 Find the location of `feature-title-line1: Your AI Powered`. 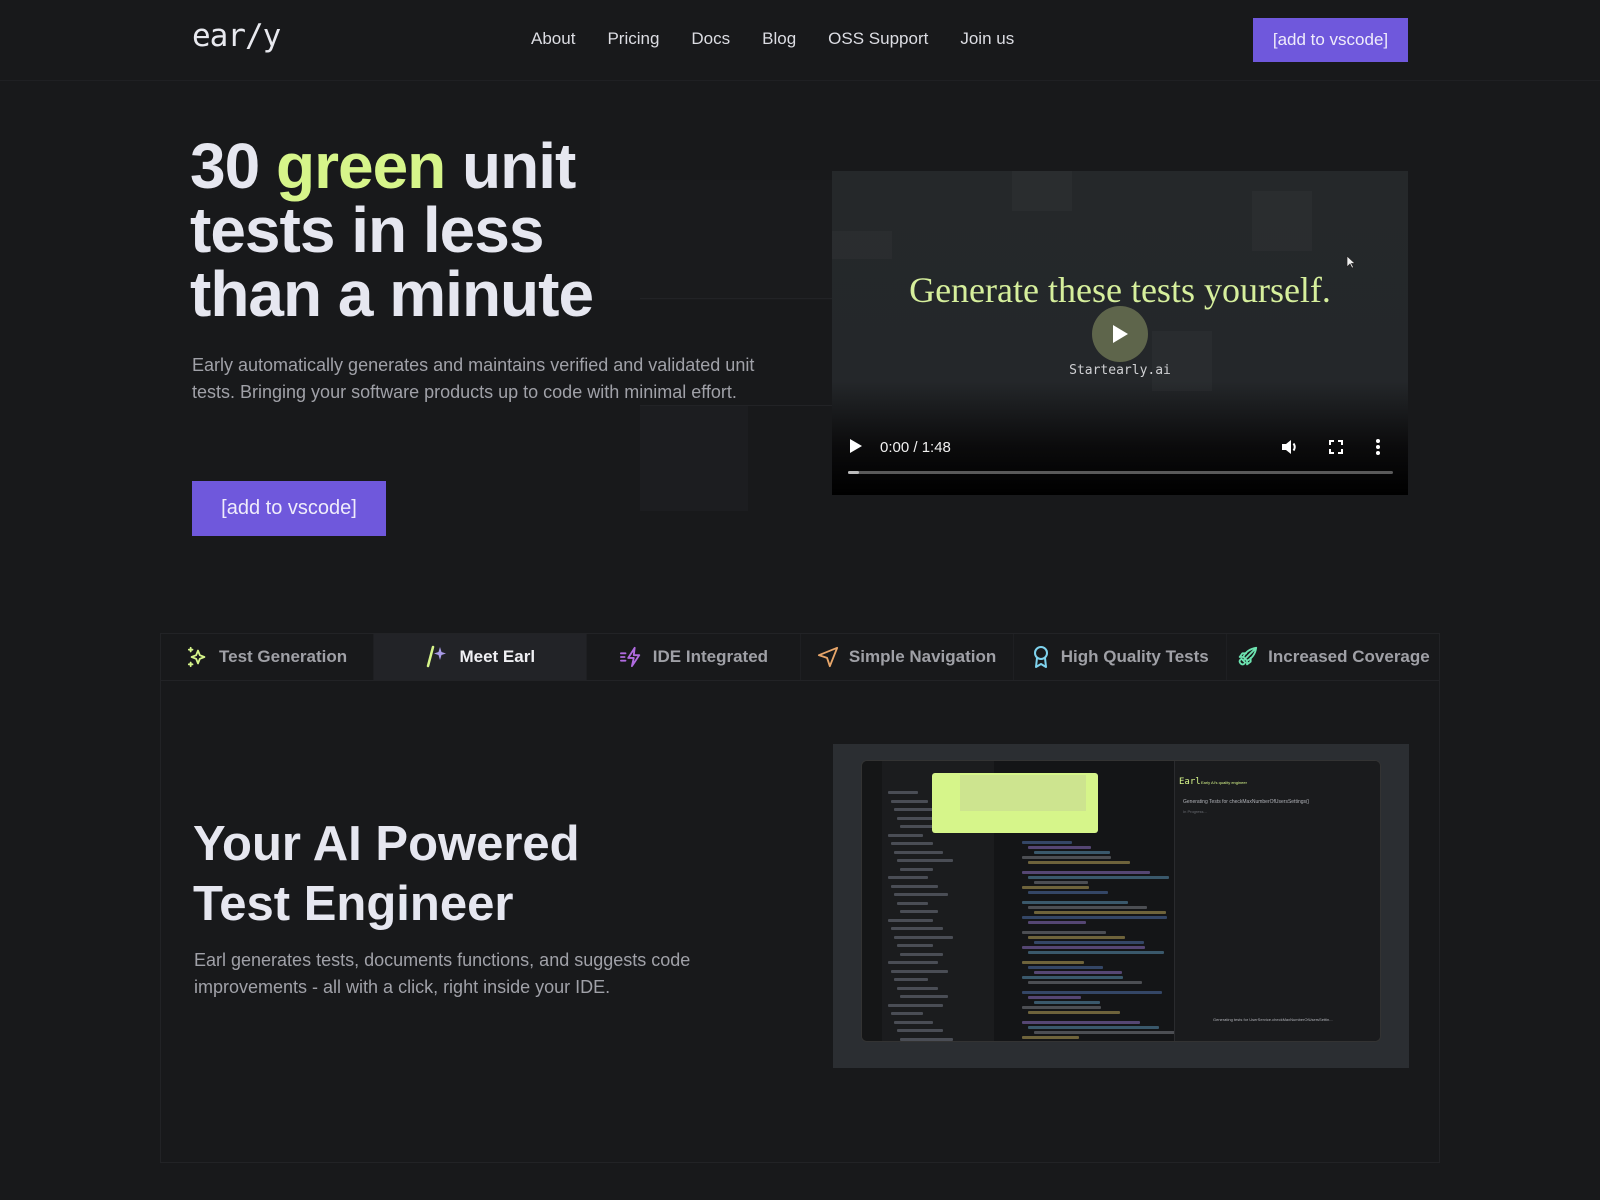

feature-title-line1: Your AI Powered is located at coordinates (386, 844).